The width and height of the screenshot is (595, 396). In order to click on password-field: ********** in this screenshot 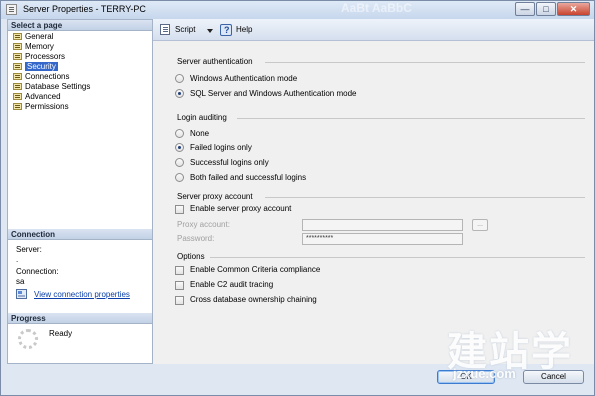, I will do `click(382, 239)`.